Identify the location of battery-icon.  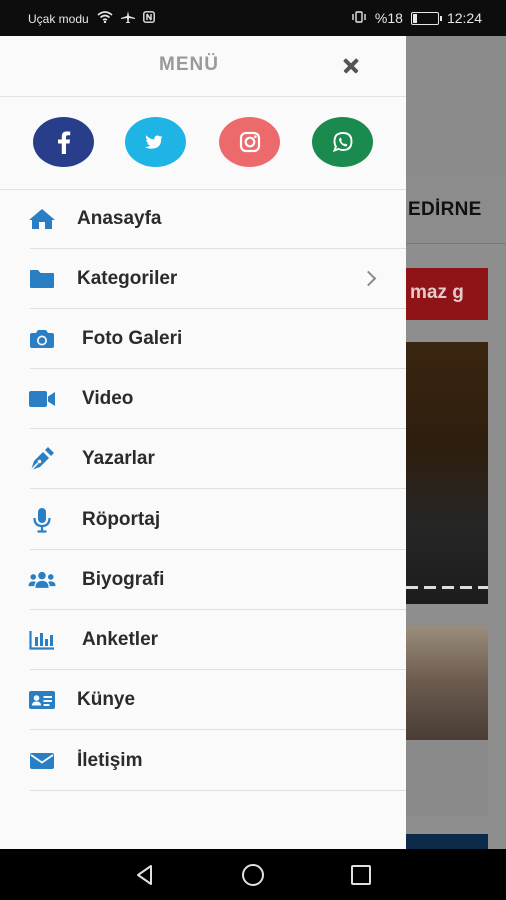
(426, 18).